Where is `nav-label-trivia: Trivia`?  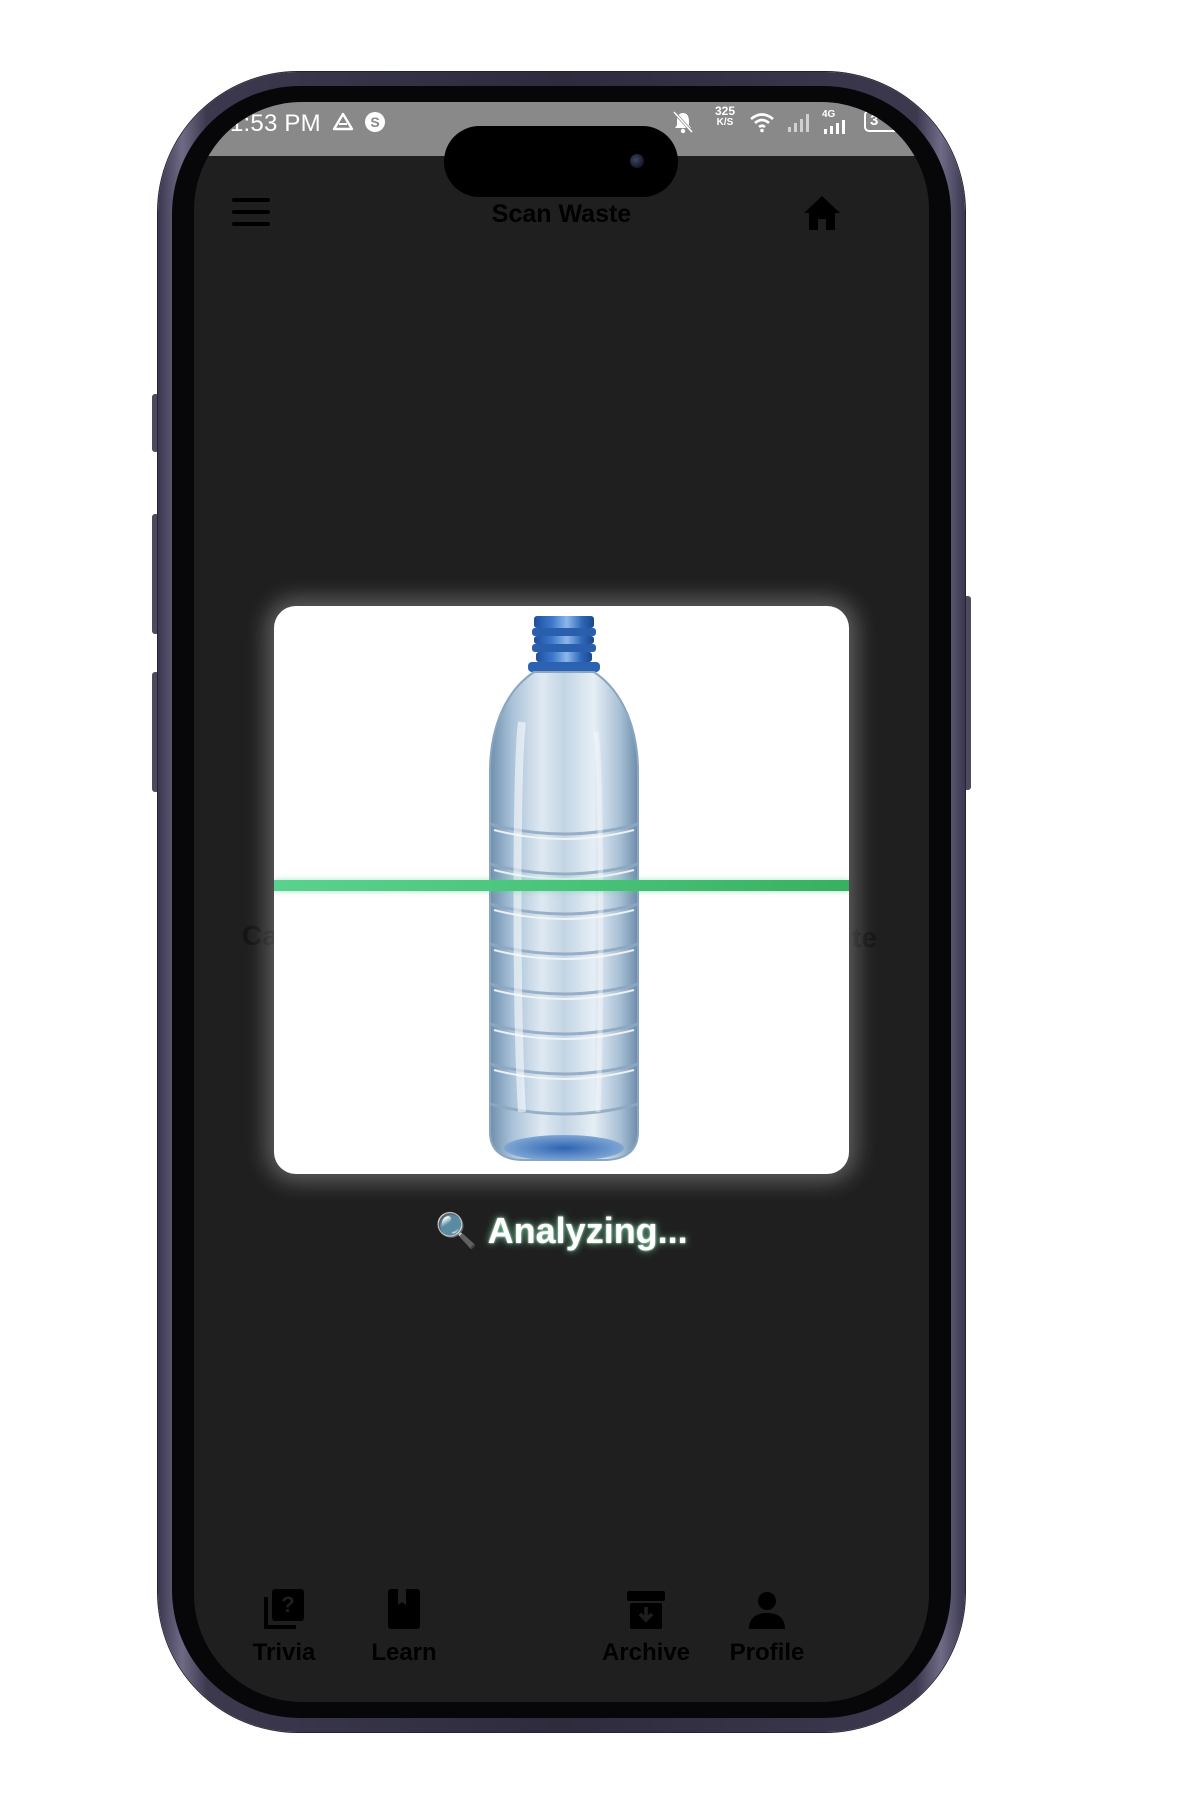 nav-label-trivia: Trivia is located at coordinates (284, 1652).